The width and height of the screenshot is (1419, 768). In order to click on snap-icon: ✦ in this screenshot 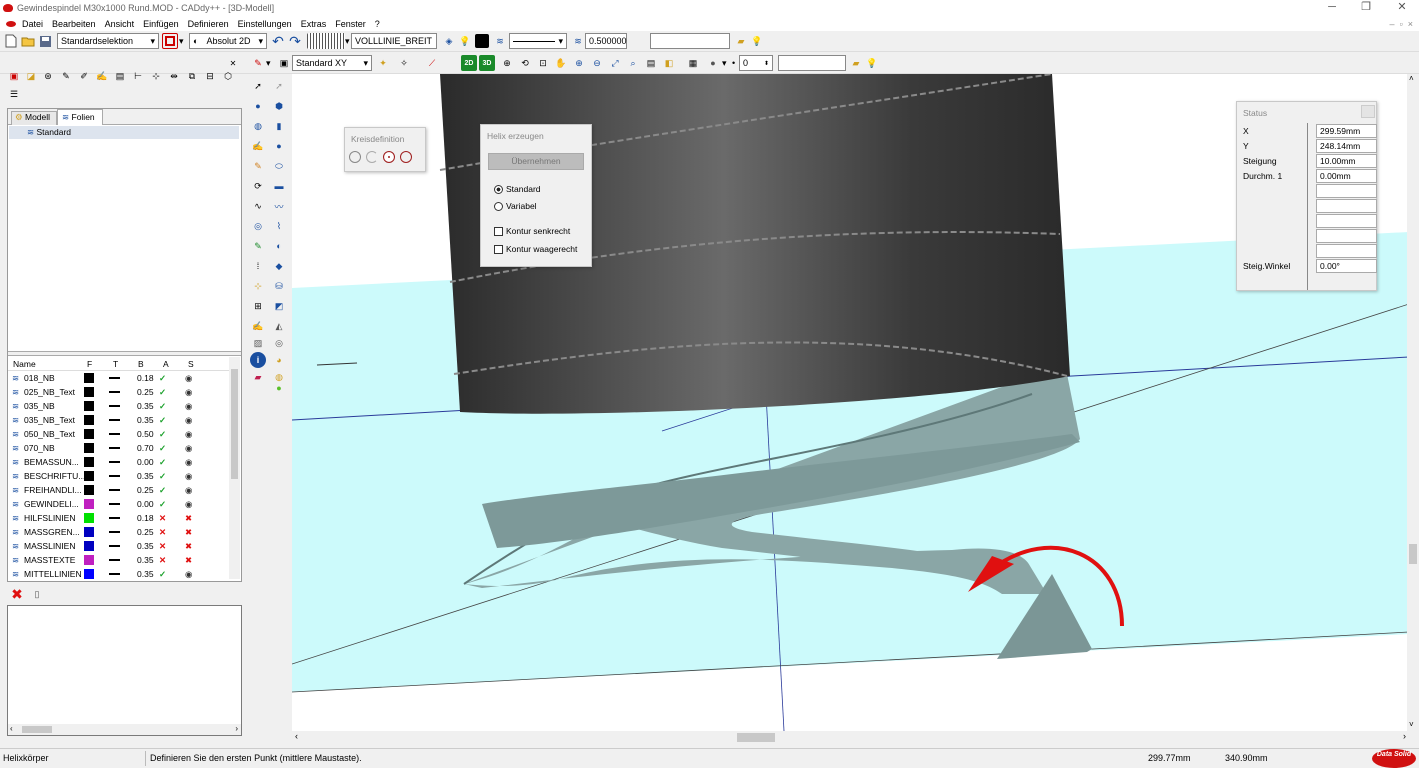, I will do `click(383, 63)`.